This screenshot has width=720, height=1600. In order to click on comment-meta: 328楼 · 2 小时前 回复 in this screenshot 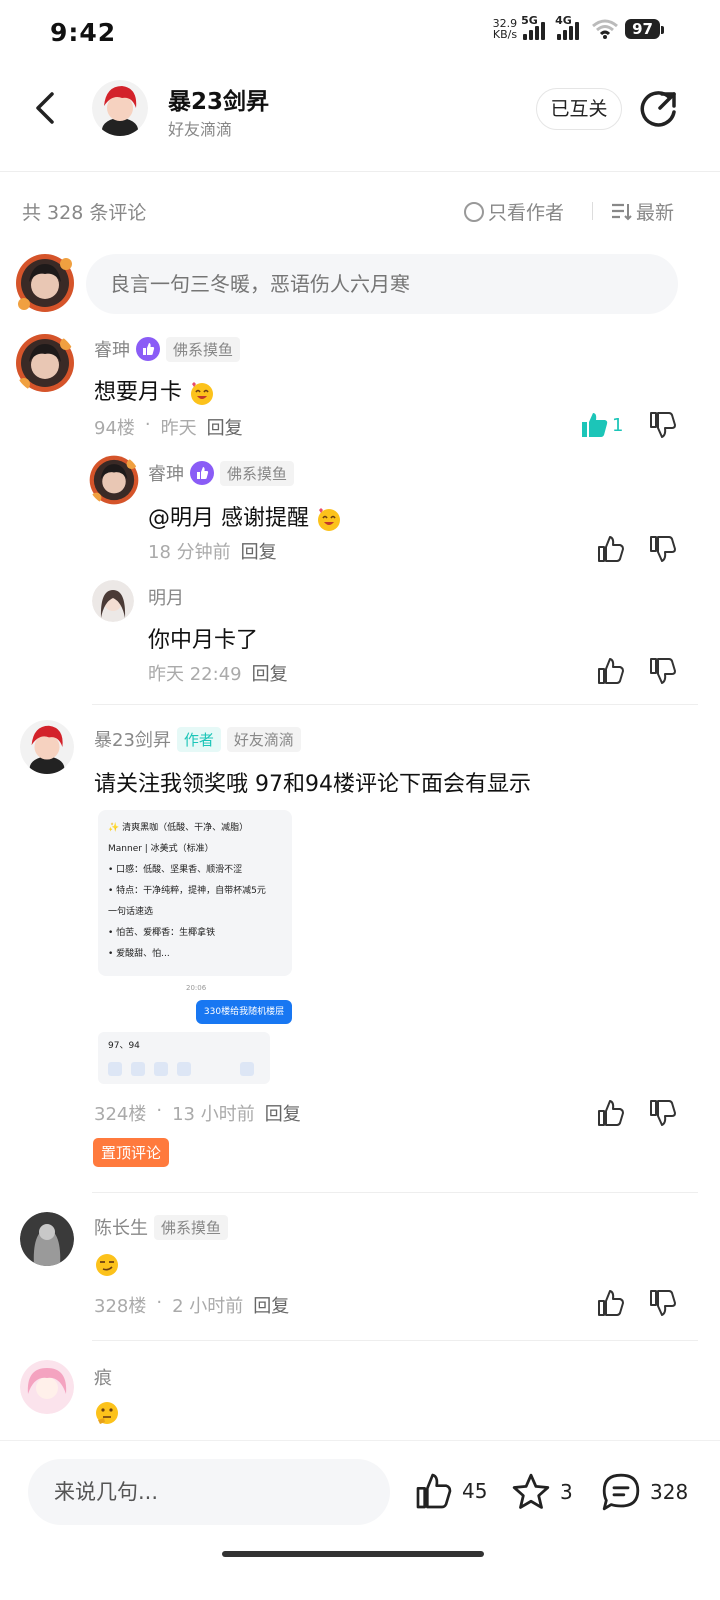, I will do `click(192, 1305)`.